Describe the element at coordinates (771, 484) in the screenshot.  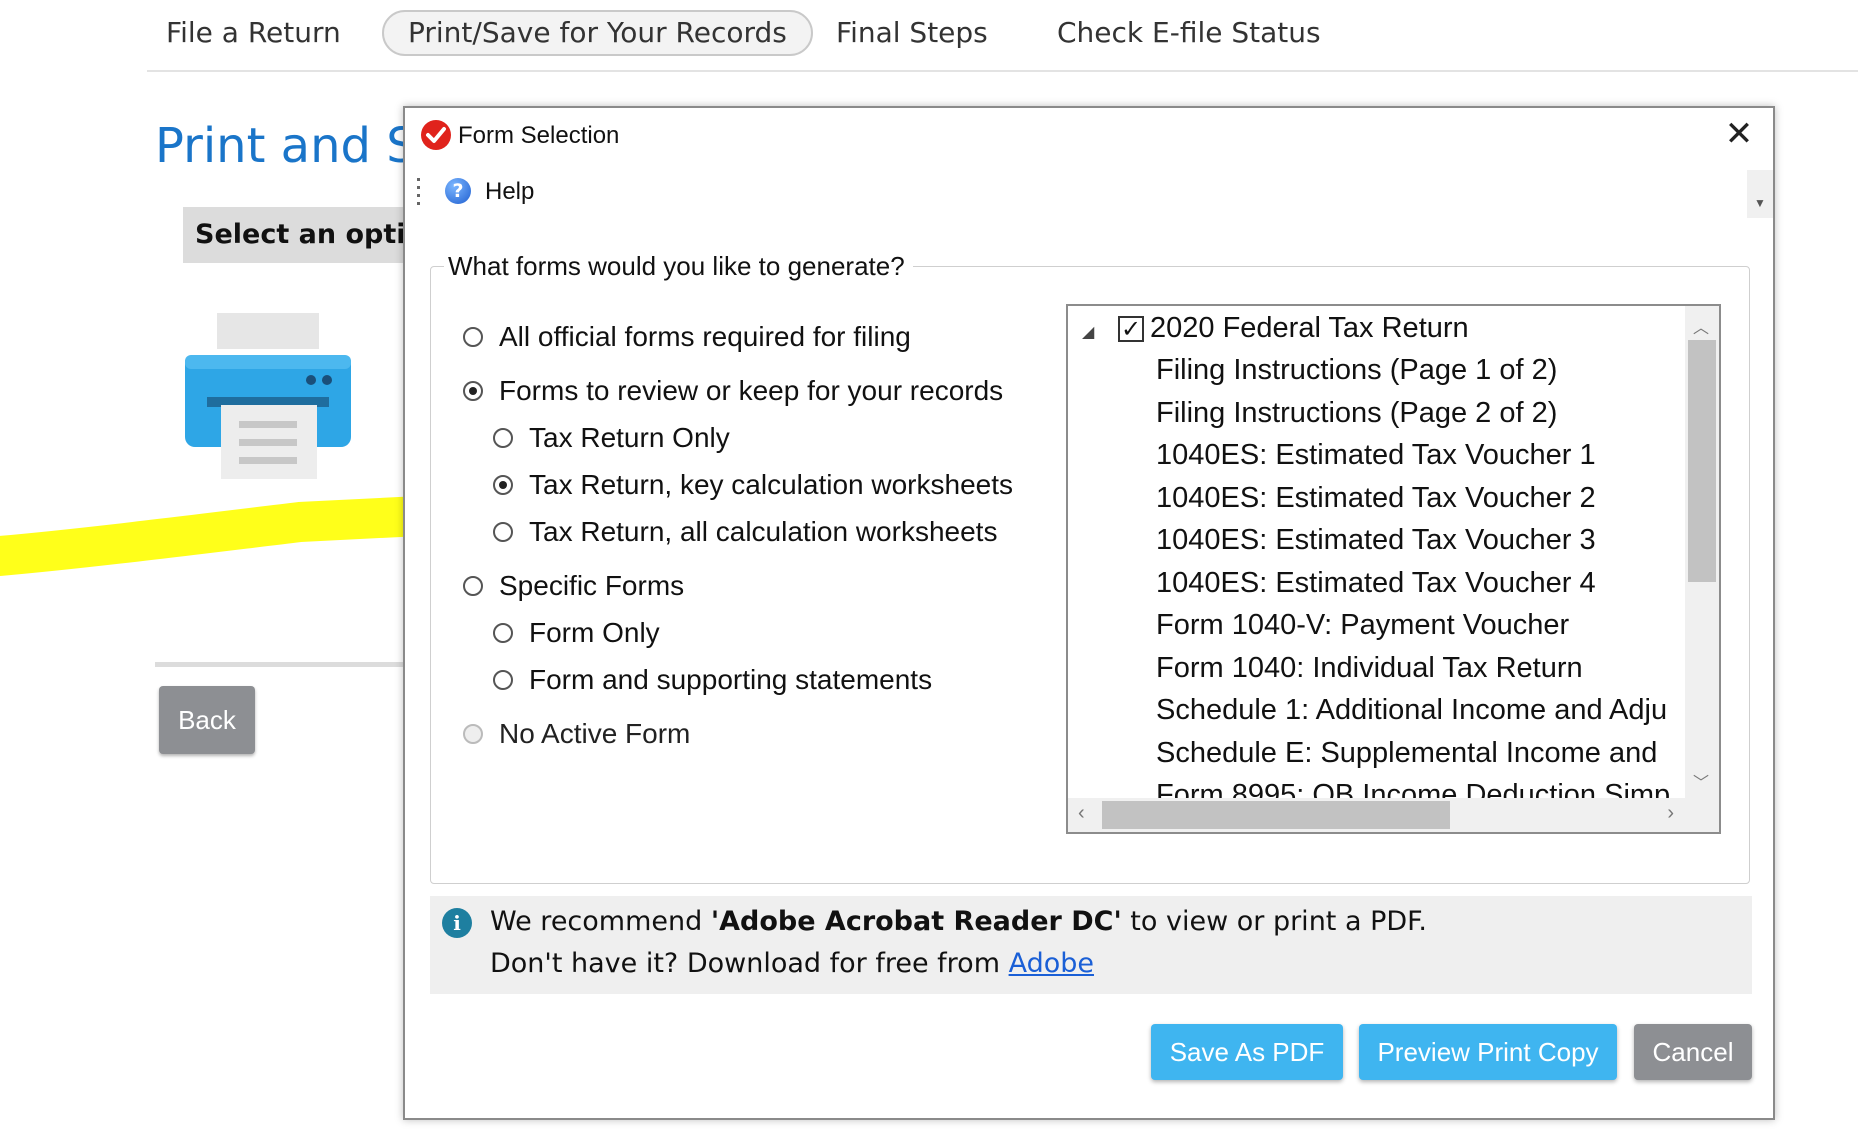
I see `radio-label: Tax Return, key calculation worksheets` at that location.